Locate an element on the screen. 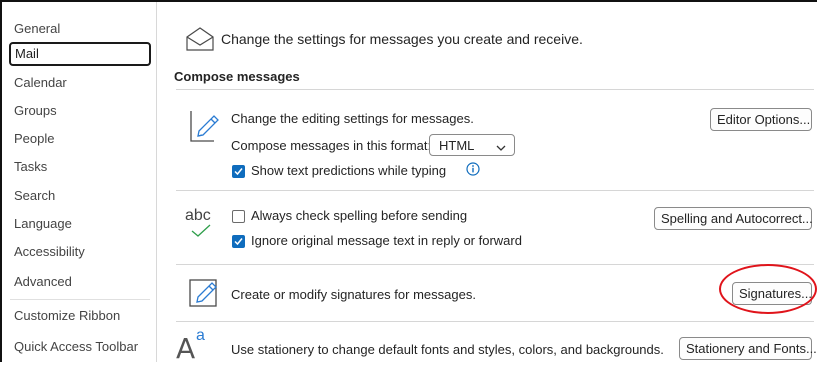  sidebar-item-advanced: Advanced is located at coordinates (80, 282).